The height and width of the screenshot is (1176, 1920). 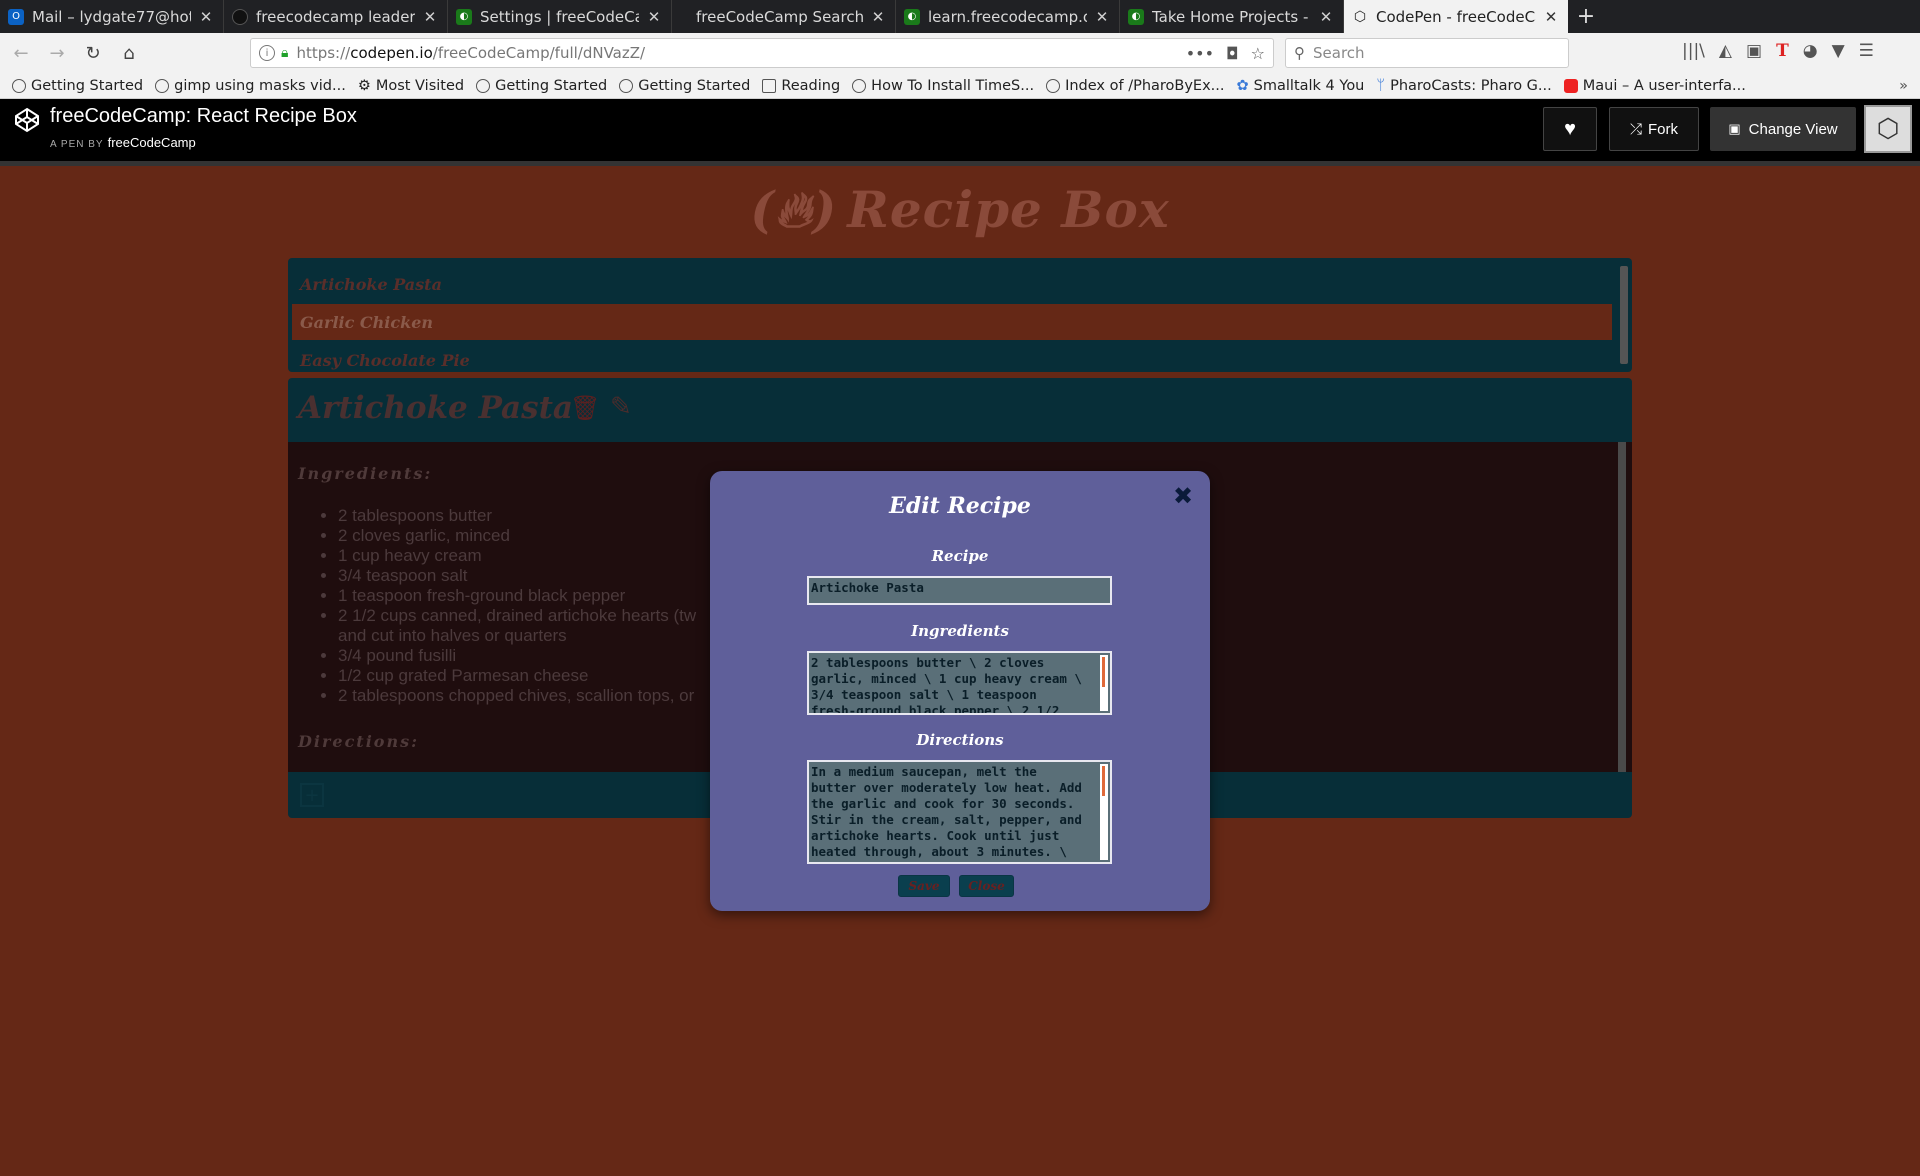 What do you see at coordinates (1838, 51) in the screenshot?
I see `vpn-icon: ▼` at bounding box center [1838, 51].